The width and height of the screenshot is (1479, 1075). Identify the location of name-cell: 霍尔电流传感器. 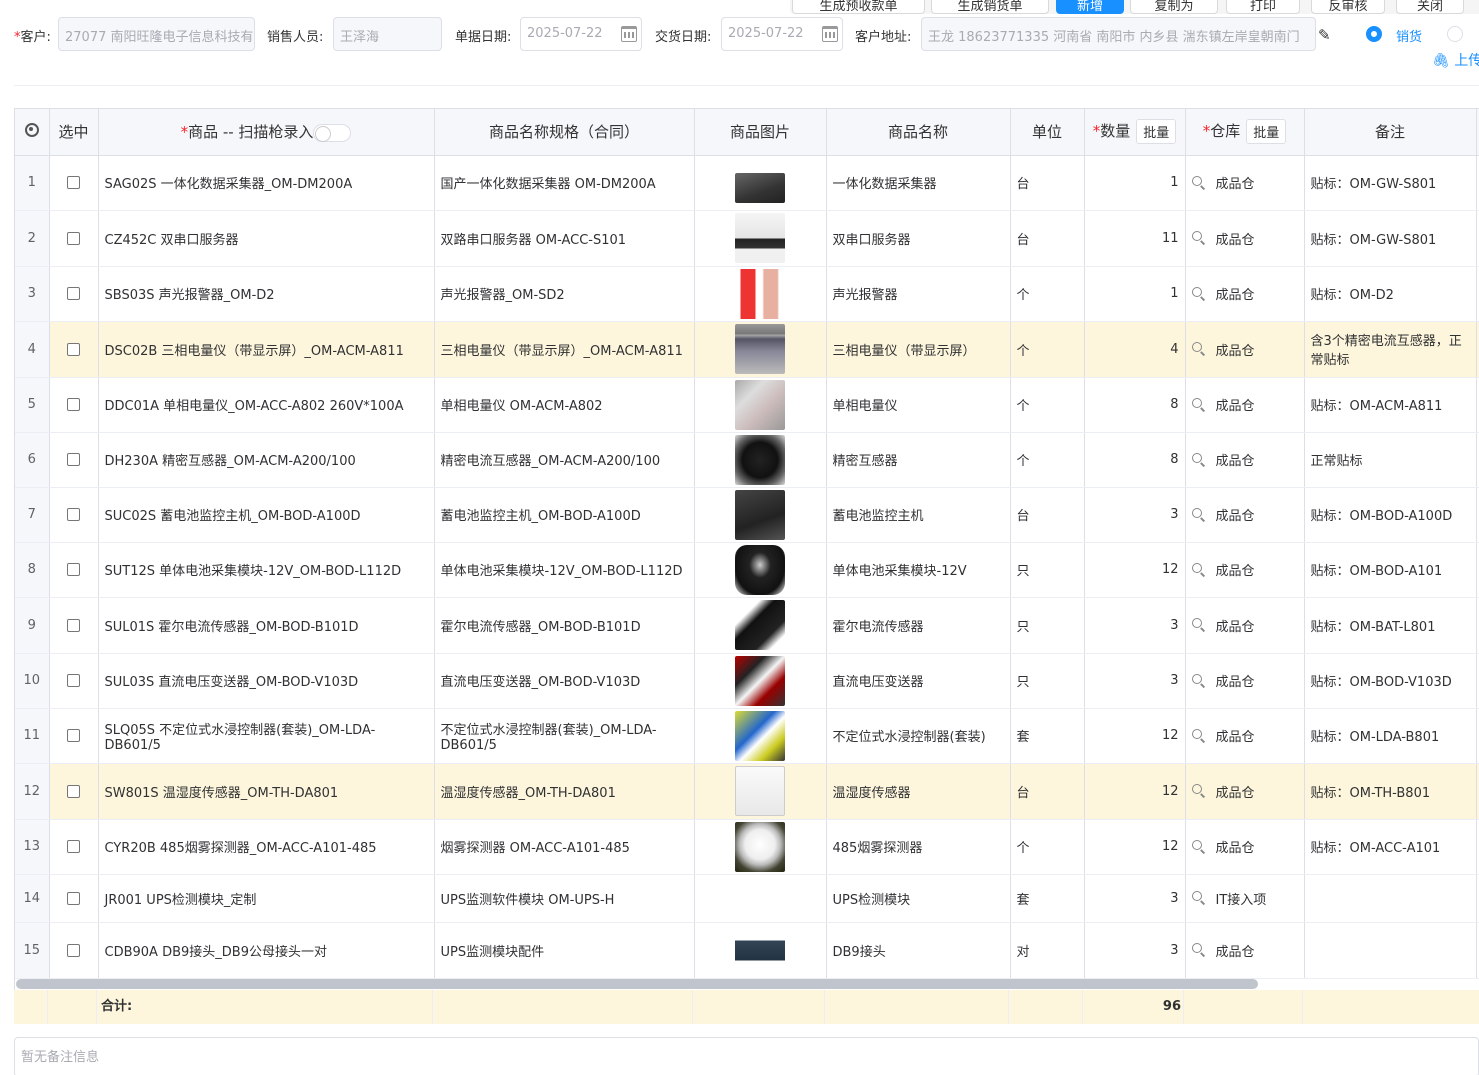
(918, 625).